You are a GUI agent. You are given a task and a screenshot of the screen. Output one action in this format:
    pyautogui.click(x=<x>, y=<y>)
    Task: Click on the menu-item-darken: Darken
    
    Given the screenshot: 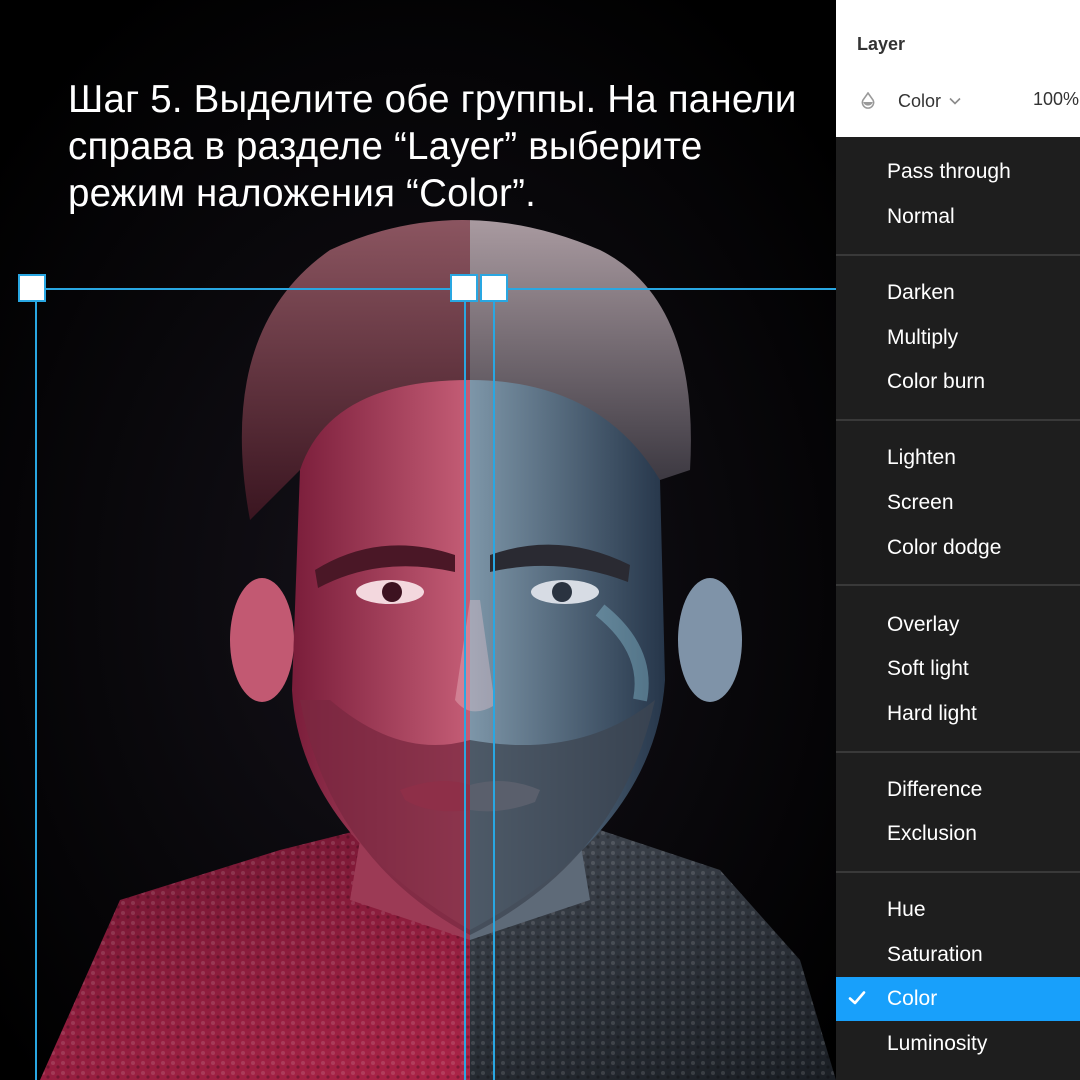 What is the action you would take?
    pyautogui.click(x=958, y=293)
    